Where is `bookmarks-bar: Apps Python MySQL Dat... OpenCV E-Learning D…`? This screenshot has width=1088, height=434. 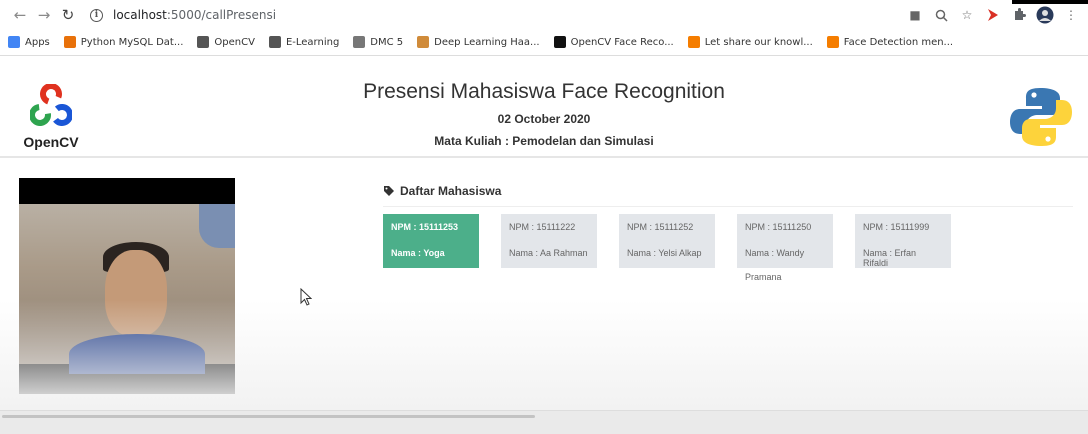 bookmarks-bar: Apps Python MySQL Dat... OpenCV E-Learning D… is located at coordinates (544, 42).